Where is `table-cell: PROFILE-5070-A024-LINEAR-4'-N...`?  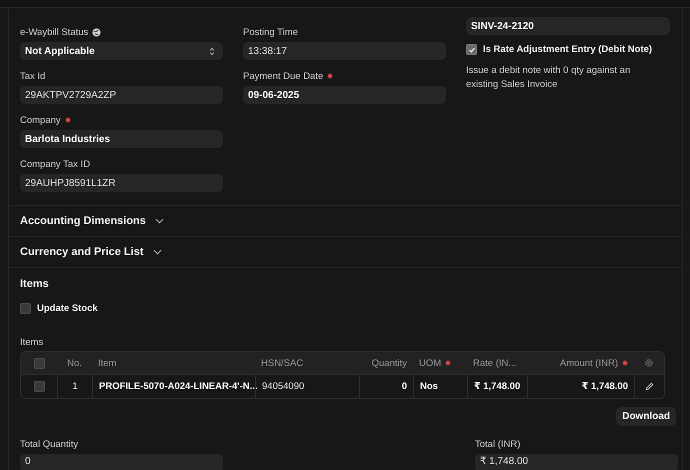
table-cell: PROFILE-5070-A024-LINEAR-4'-N... is located at coordinates (178, 386).